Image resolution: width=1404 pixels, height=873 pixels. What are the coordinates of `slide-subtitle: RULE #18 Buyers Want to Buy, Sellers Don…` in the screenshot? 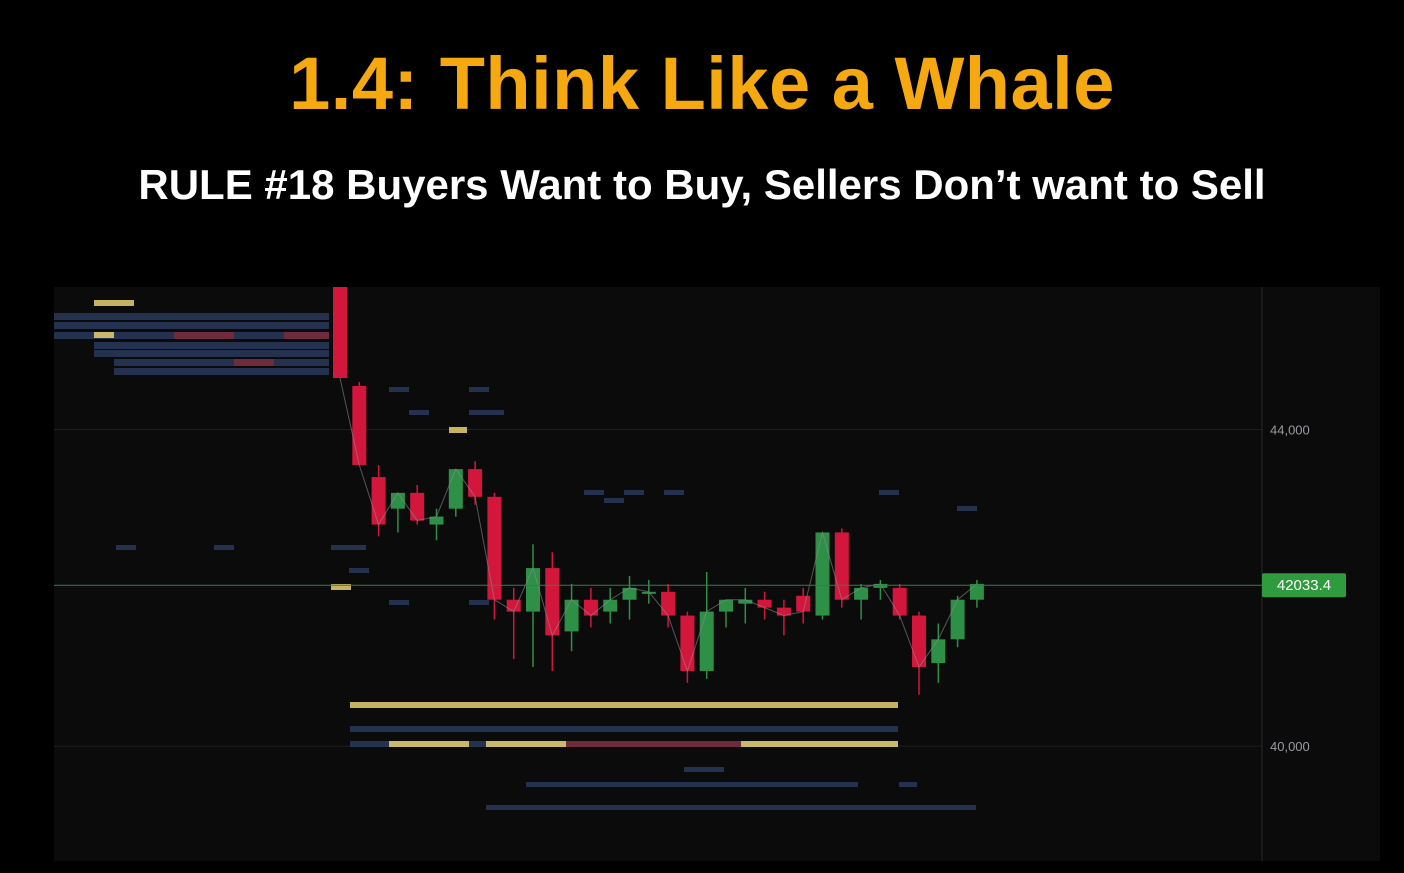 It's located at (702, 184).